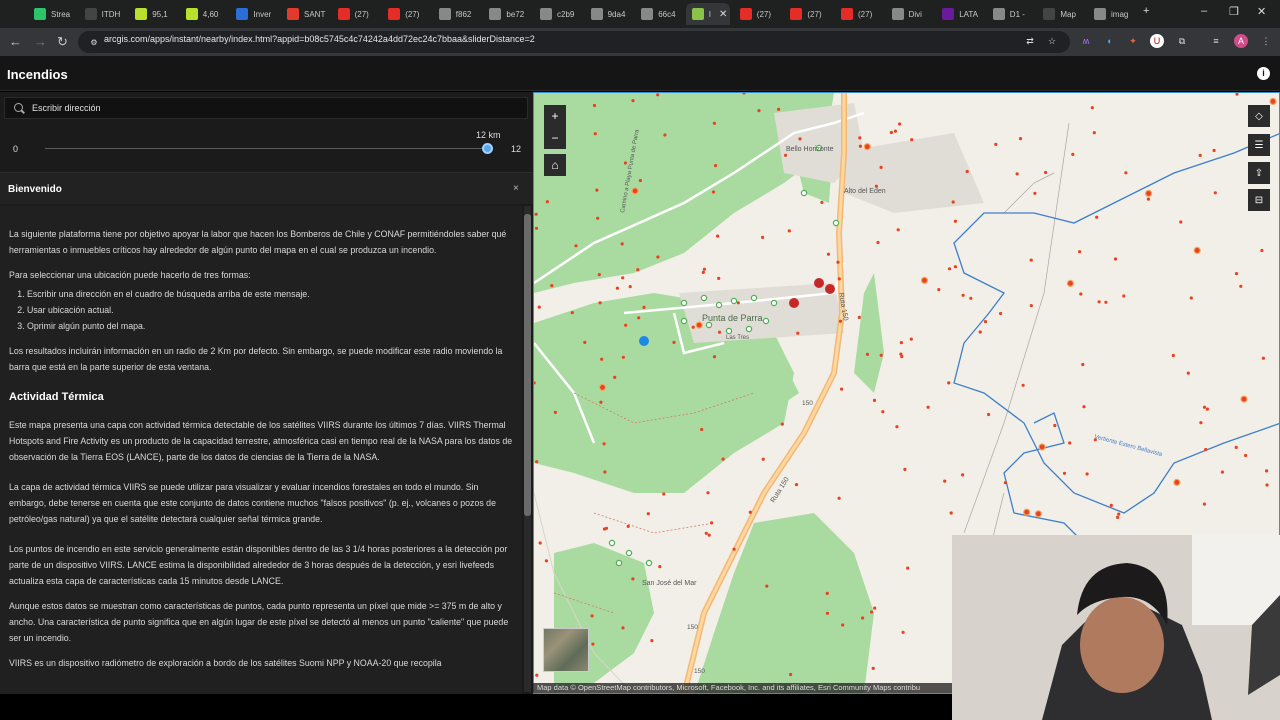  Describe the element at coordinates (1030, 41) in the screenshot. I see `translate-icon: ⇄` at that location.